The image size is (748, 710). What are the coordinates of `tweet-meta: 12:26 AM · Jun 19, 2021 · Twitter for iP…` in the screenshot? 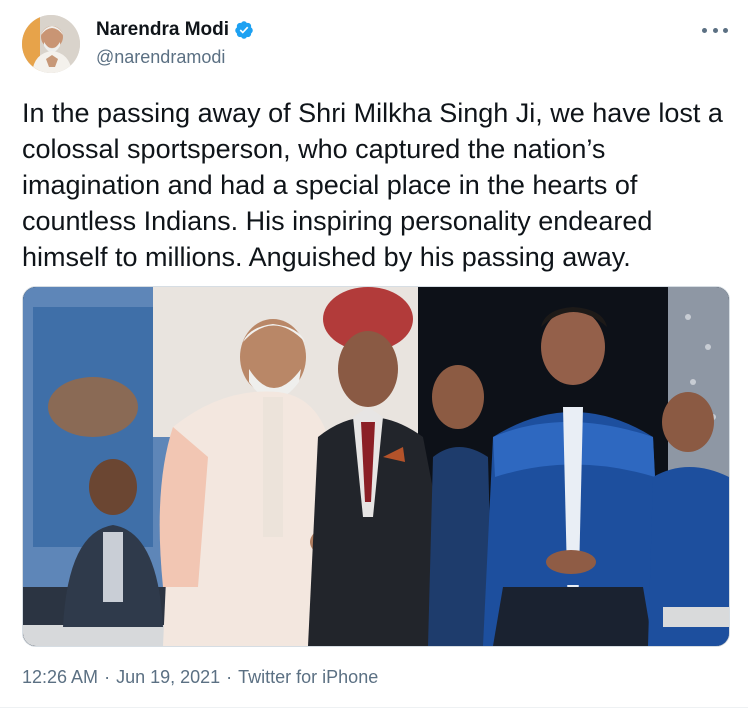 It's located at (200, 677).